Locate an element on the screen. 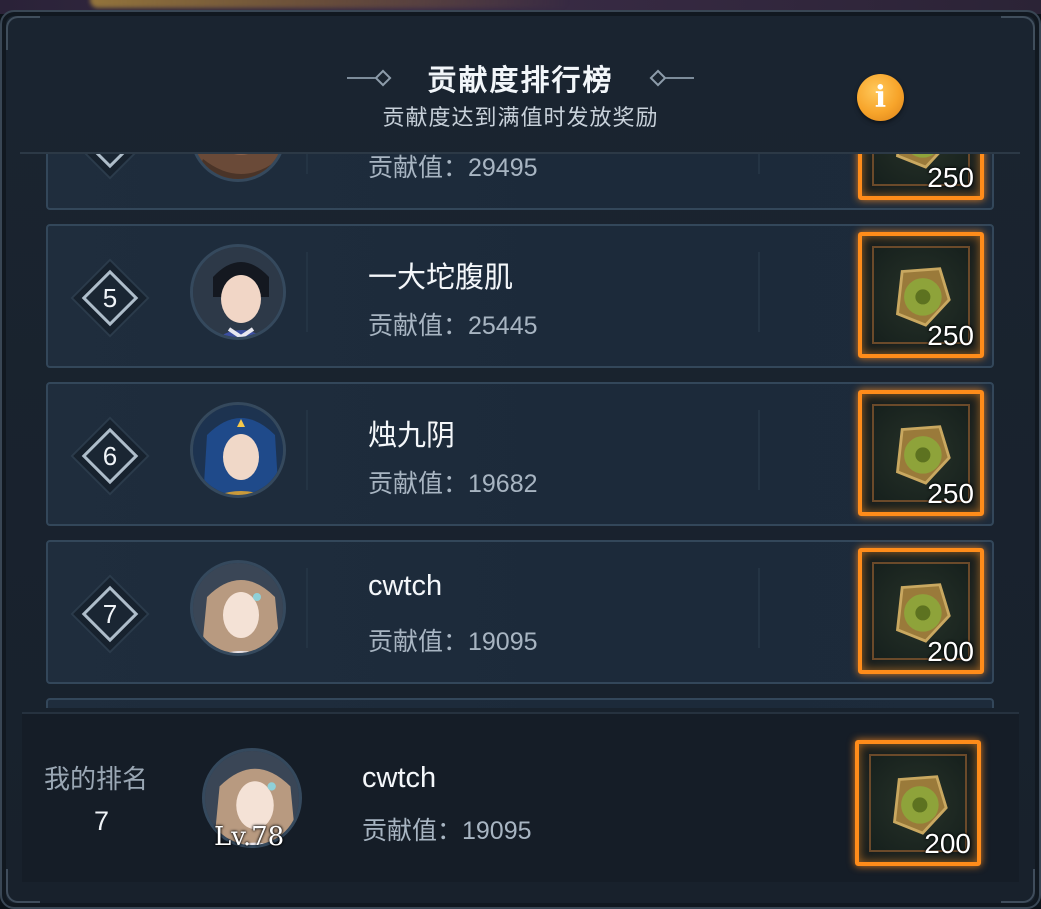  ranking-row-next is located at coordinates (520, 703).